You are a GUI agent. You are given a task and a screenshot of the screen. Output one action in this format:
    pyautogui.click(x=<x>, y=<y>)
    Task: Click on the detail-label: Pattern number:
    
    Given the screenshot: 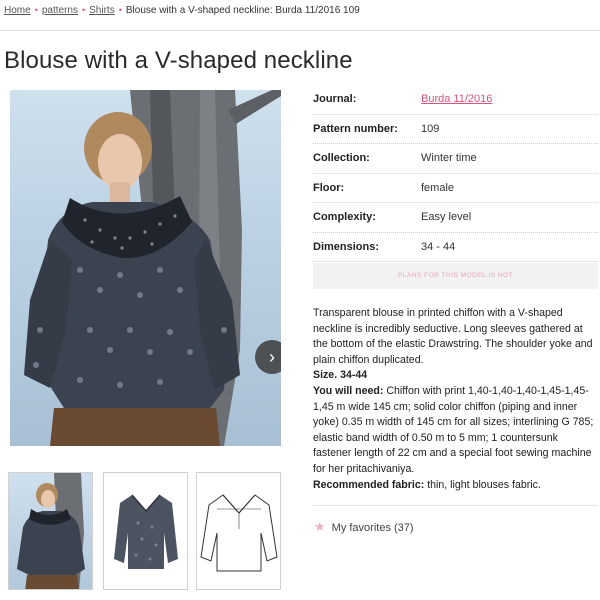 What is the action you would take?
    pyautogui.click(x=355, y=128)
    